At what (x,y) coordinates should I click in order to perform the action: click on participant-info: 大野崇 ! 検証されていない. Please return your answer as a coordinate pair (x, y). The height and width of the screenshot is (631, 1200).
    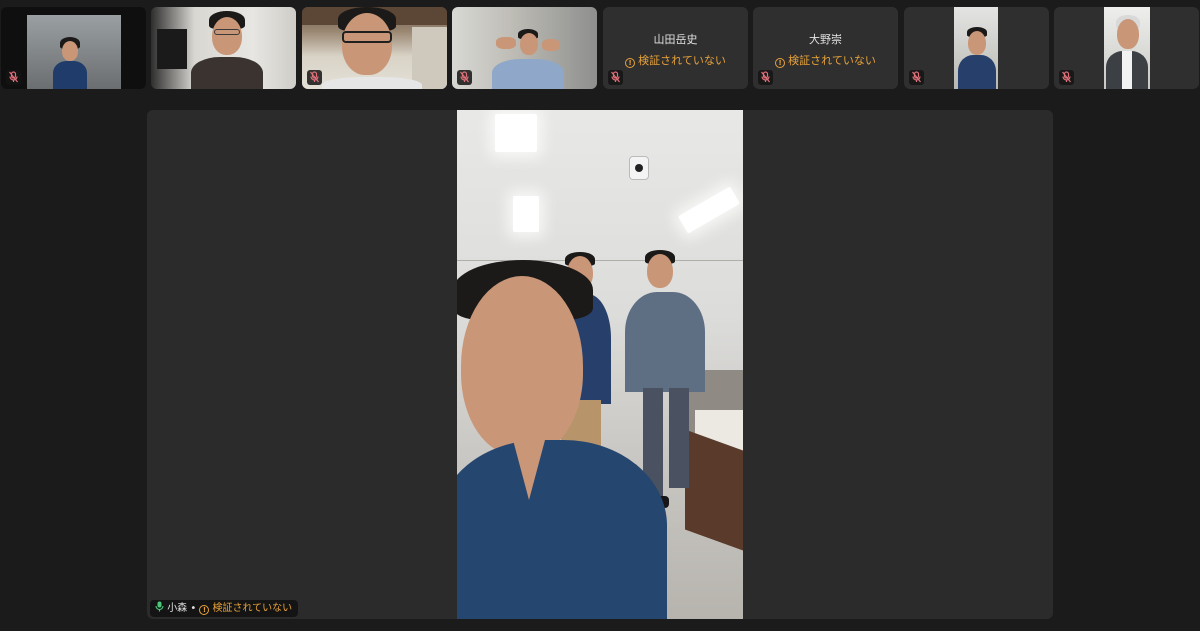
    Looking at the image, I should click on (825, 49).